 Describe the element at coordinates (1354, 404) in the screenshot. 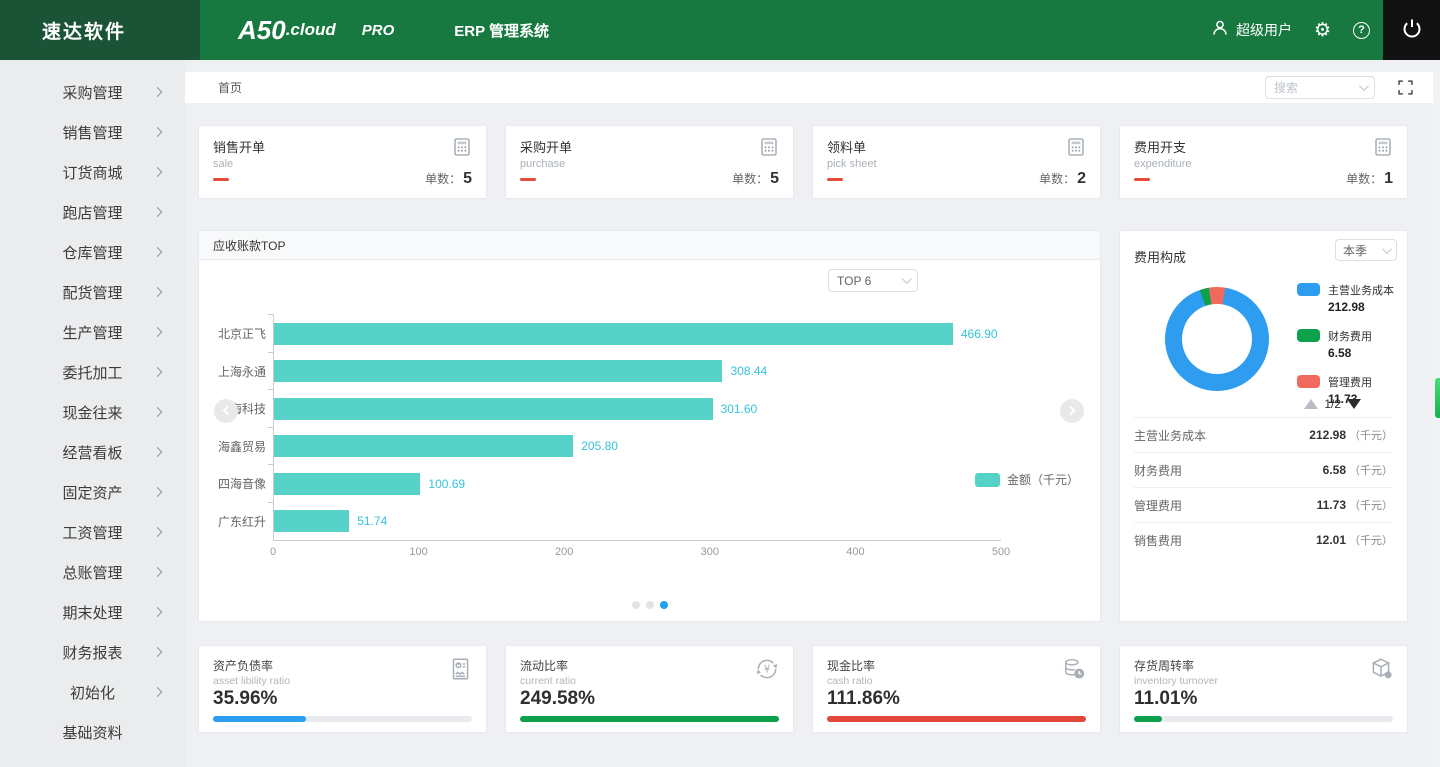

I see `page-down-icon` at that location.